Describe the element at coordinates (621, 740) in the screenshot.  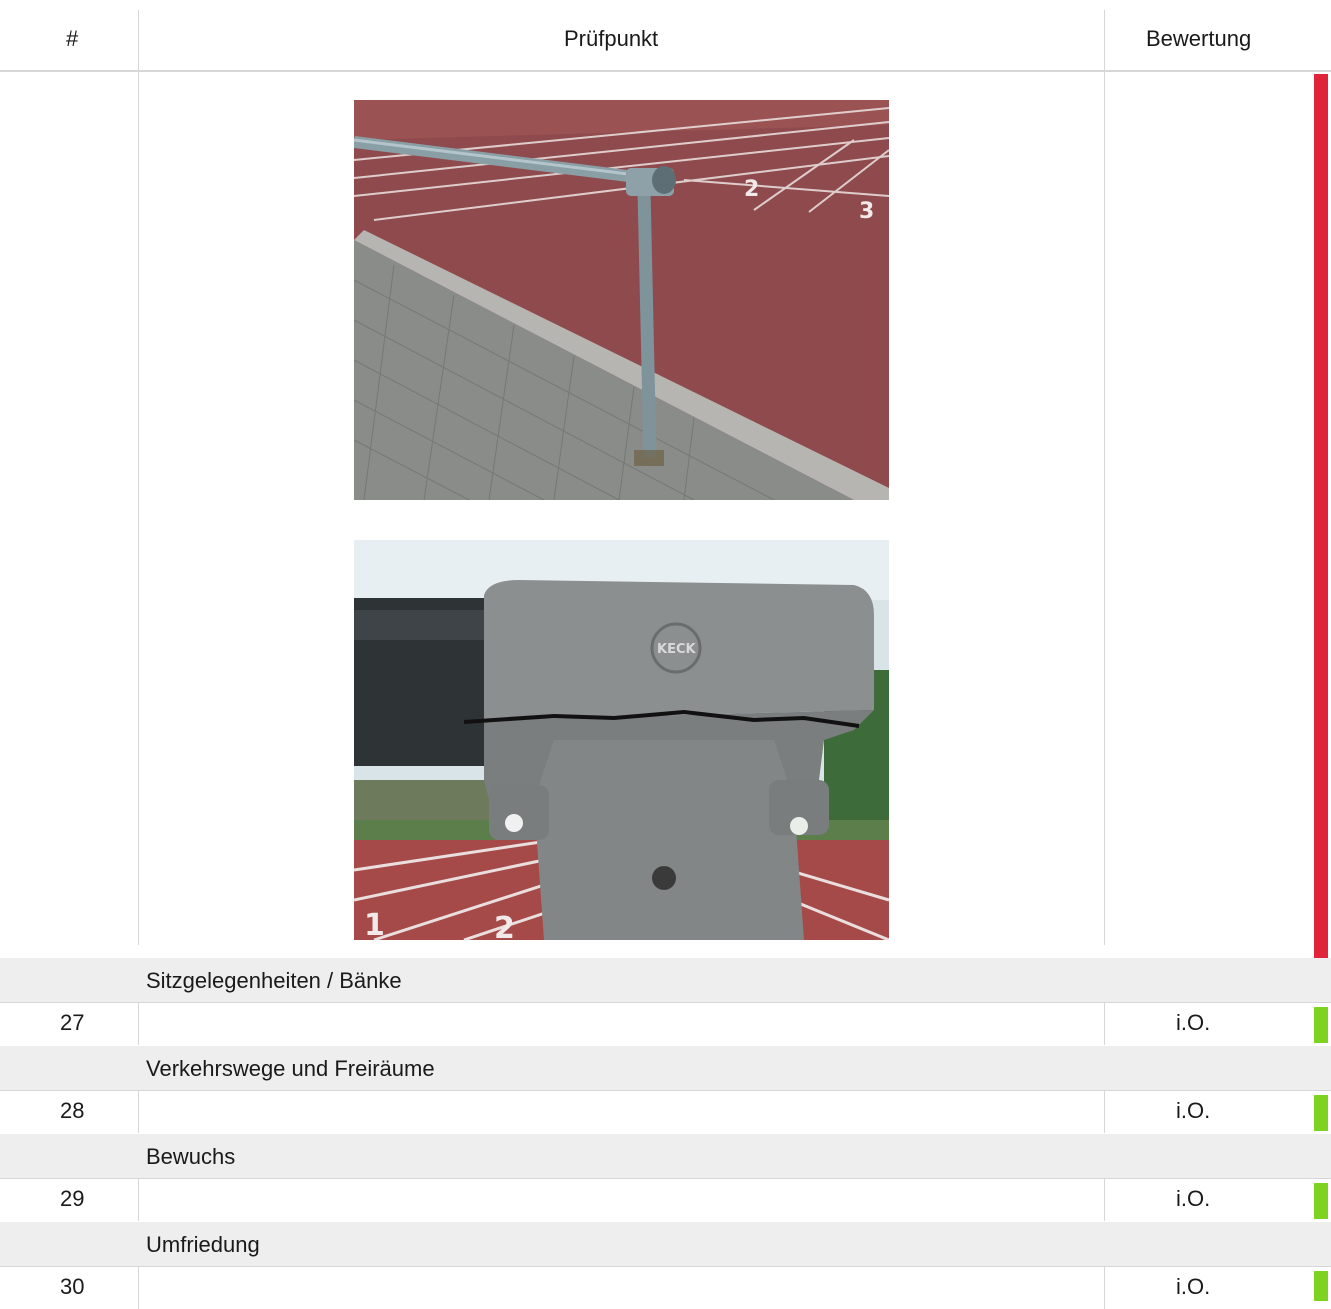
I see `photo-cracked-fitting: 1 2 KECK` at that location.